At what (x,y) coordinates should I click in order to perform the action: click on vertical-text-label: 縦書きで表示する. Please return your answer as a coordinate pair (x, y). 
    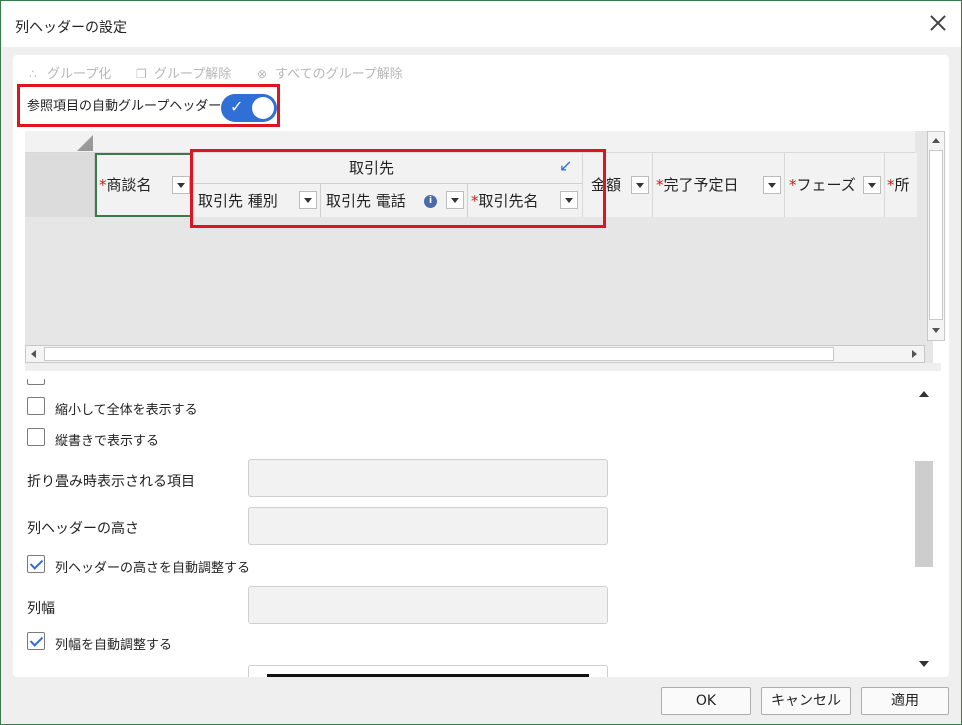
    Looking at the image, I should click on (107, 441).